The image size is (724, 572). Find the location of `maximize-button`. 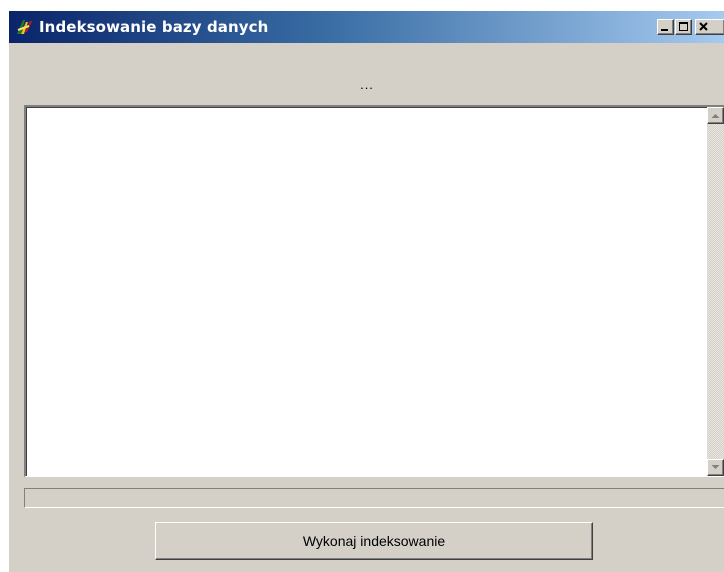

maximize-button is located at coordinates (683, 27).